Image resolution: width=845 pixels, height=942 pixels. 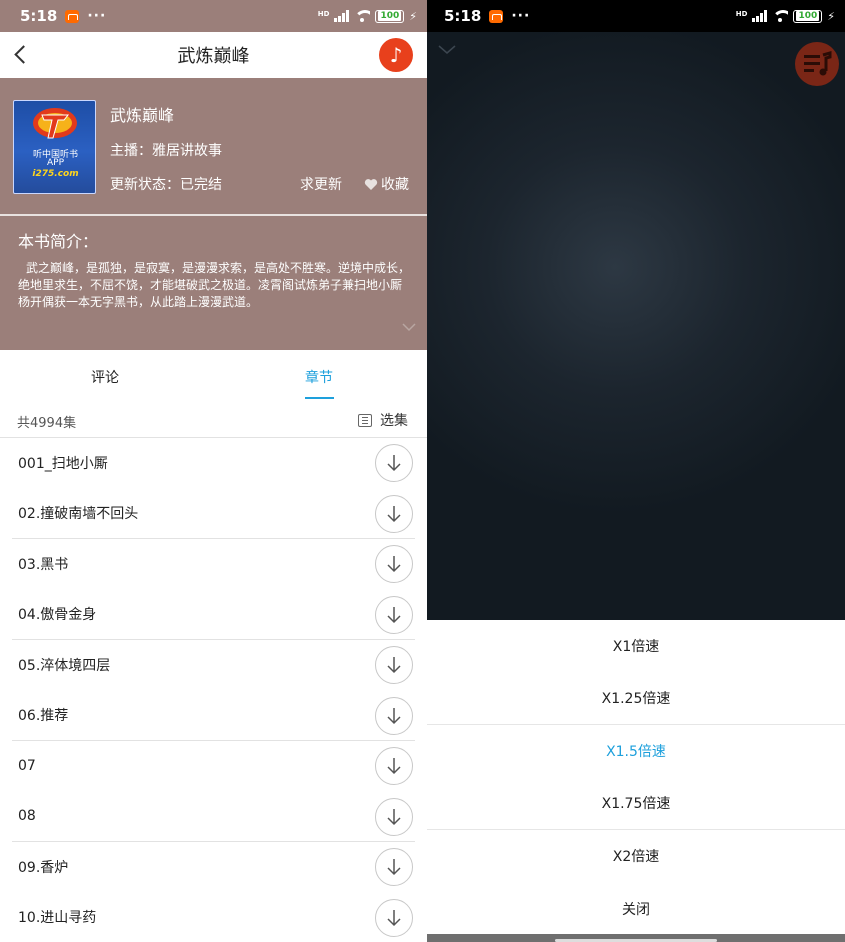 I want to click on chapter-title: 07, so click(x=27, y=766).